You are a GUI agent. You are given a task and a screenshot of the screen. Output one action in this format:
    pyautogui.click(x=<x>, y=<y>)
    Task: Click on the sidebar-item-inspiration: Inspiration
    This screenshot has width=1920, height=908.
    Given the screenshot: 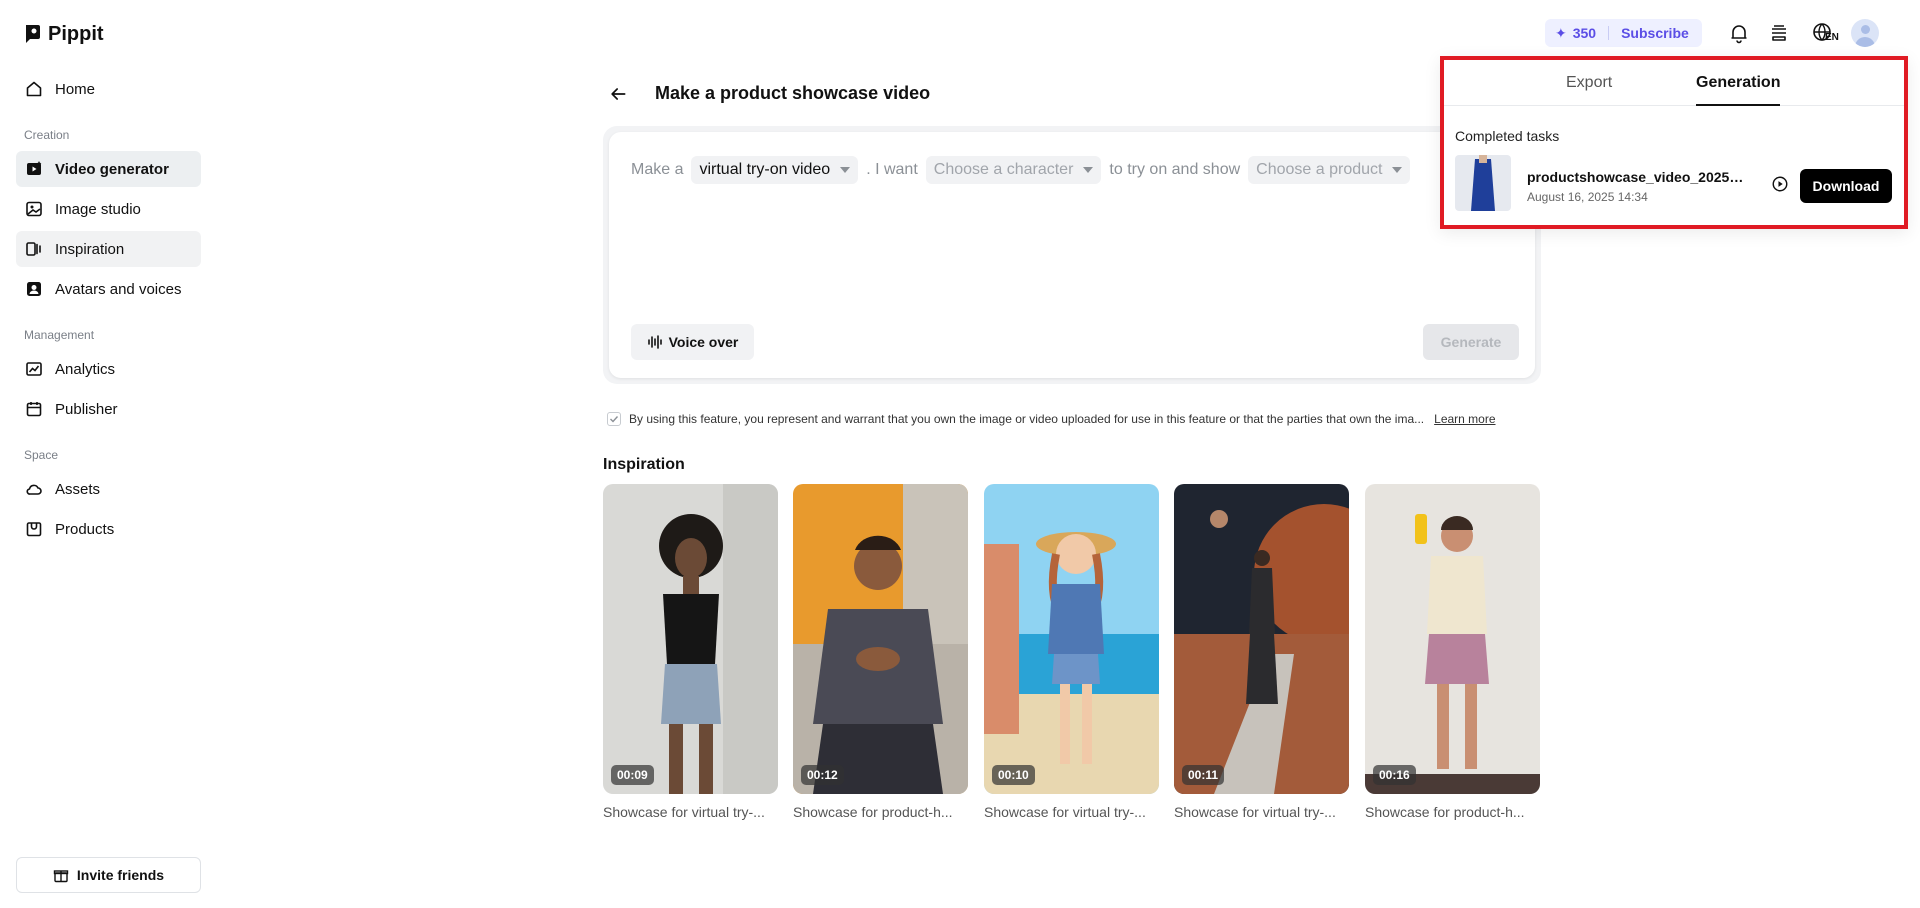 What is the action you would take?
    pyautogui.click(x=108, y=249)
    